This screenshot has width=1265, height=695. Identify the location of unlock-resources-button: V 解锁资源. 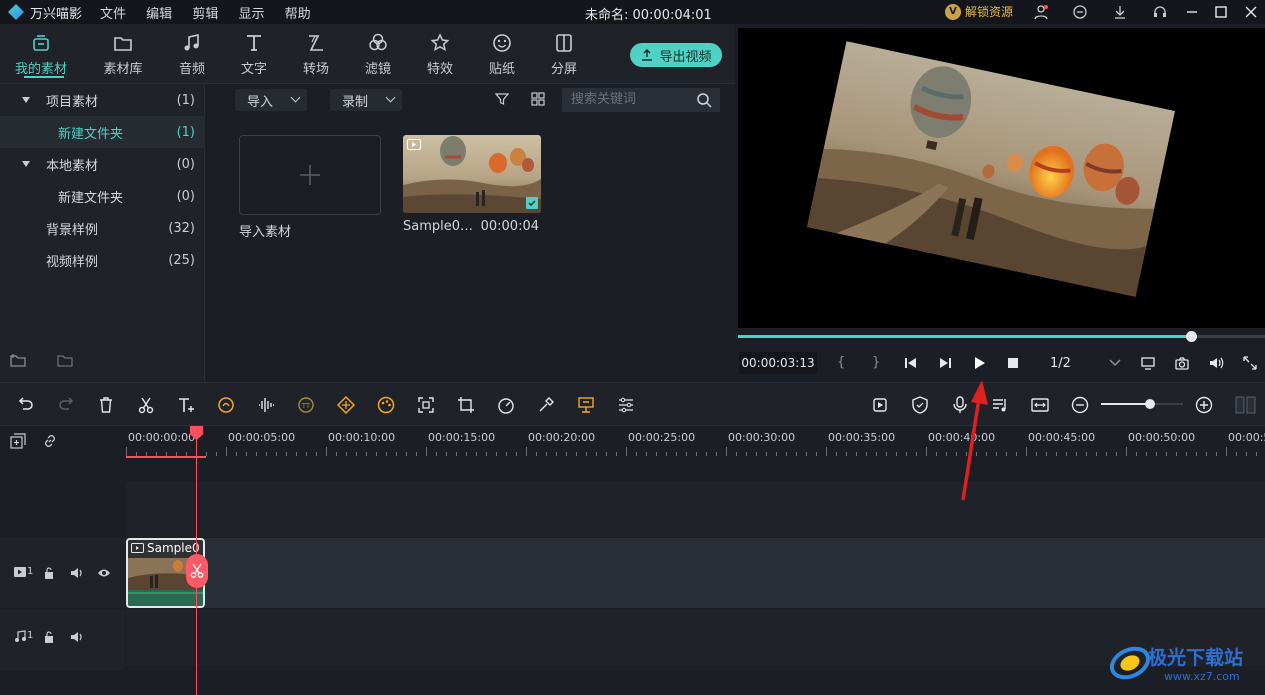
(979, 11).